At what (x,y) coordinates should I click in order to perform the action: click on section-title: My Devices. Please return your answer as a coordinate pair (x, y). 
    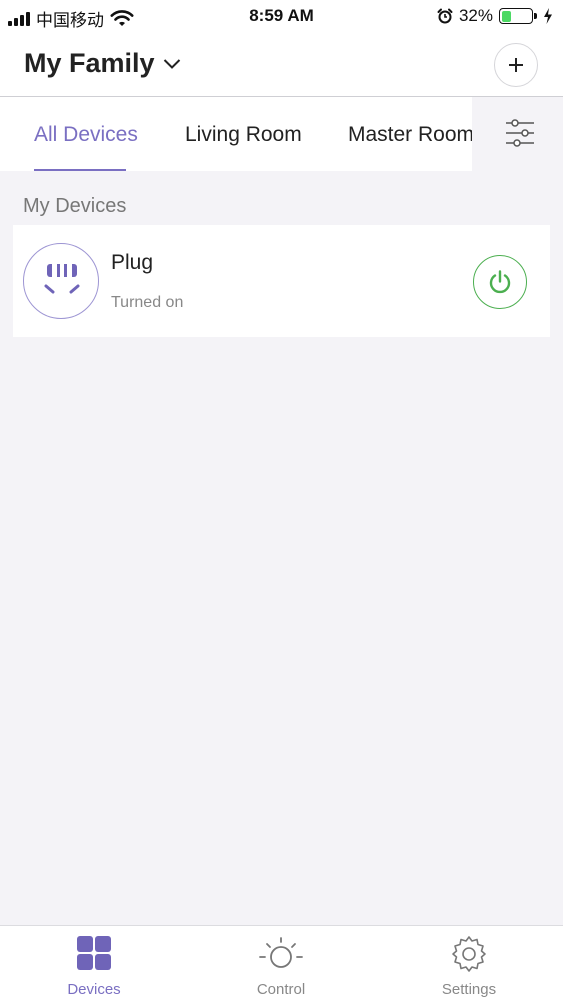
    Looking at the image, I should click on (75, 206).